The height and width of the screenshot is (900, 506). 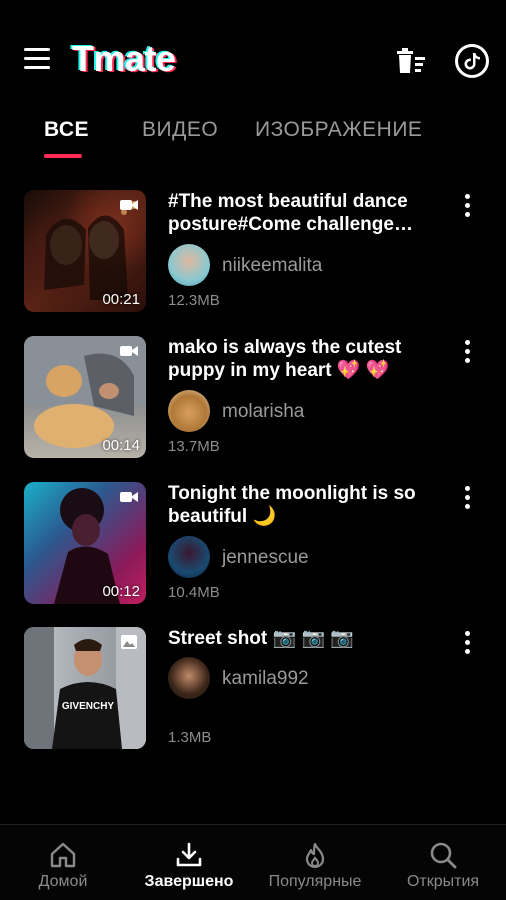 I want to click on nav-label: Открытия, so click(x=443, y=881).